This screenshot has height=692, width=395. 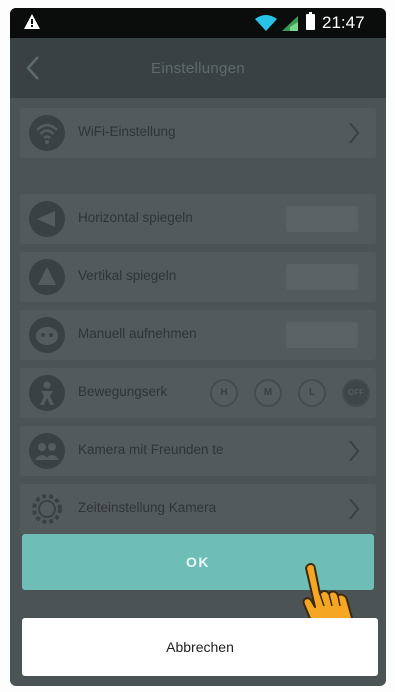 What do you see at coordinates (47, 451) in the screenshot?
I see `share-icon` at bounding box center [47, 451].